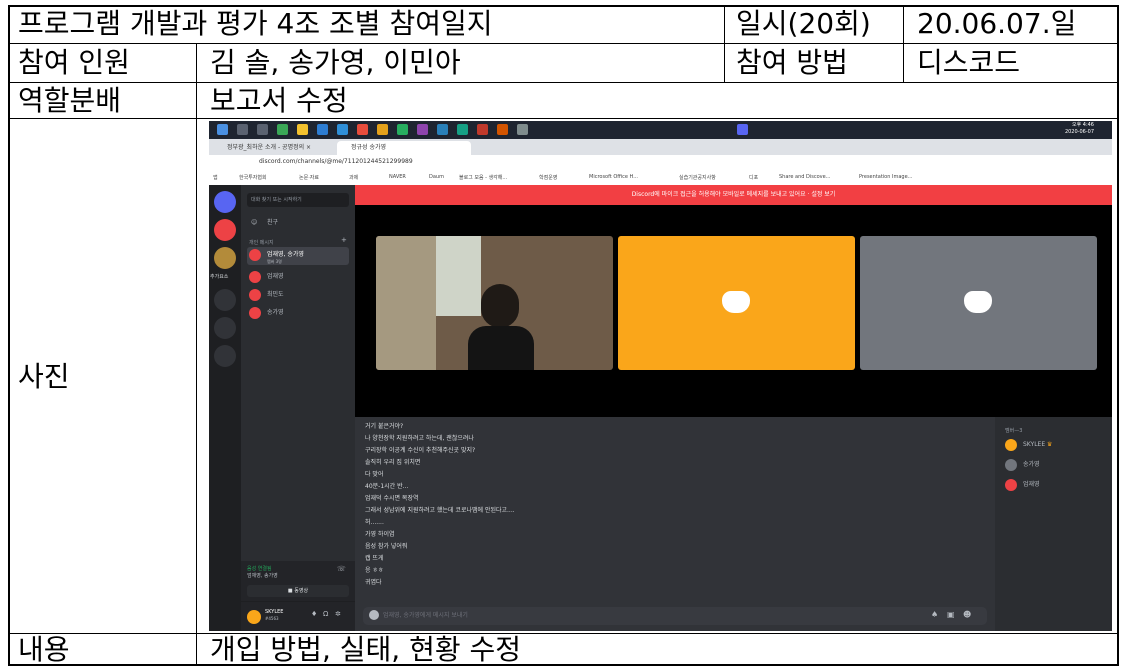 The image size is (1127, 670). I want to click on discord-logo-icon, so click(978, 302).